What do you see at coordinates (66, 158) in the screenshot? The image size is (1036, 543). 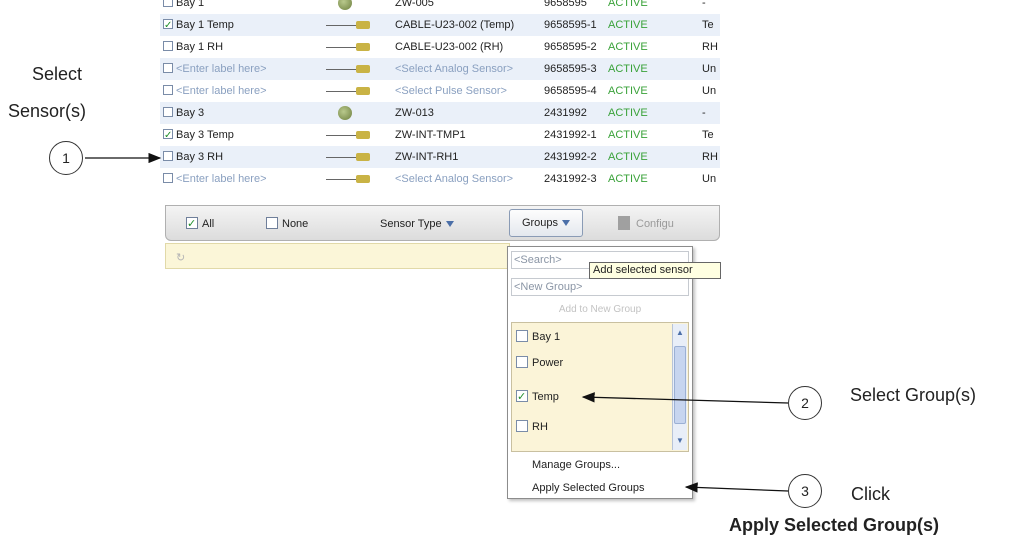 I see `step-1-badge: 1` at bounding box center [66, 158].